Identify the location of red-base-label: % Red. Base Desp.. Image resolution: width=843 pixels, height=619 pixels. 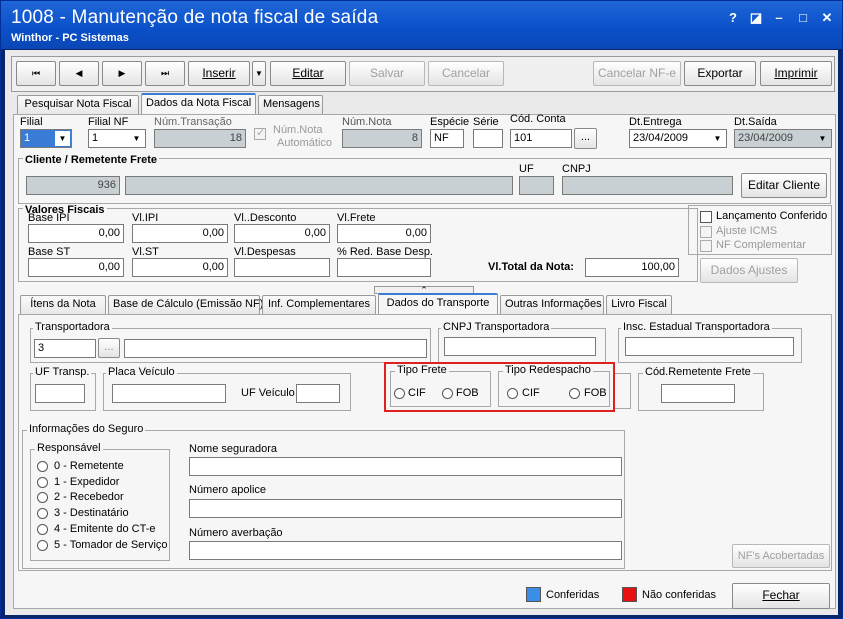
(385, 252).